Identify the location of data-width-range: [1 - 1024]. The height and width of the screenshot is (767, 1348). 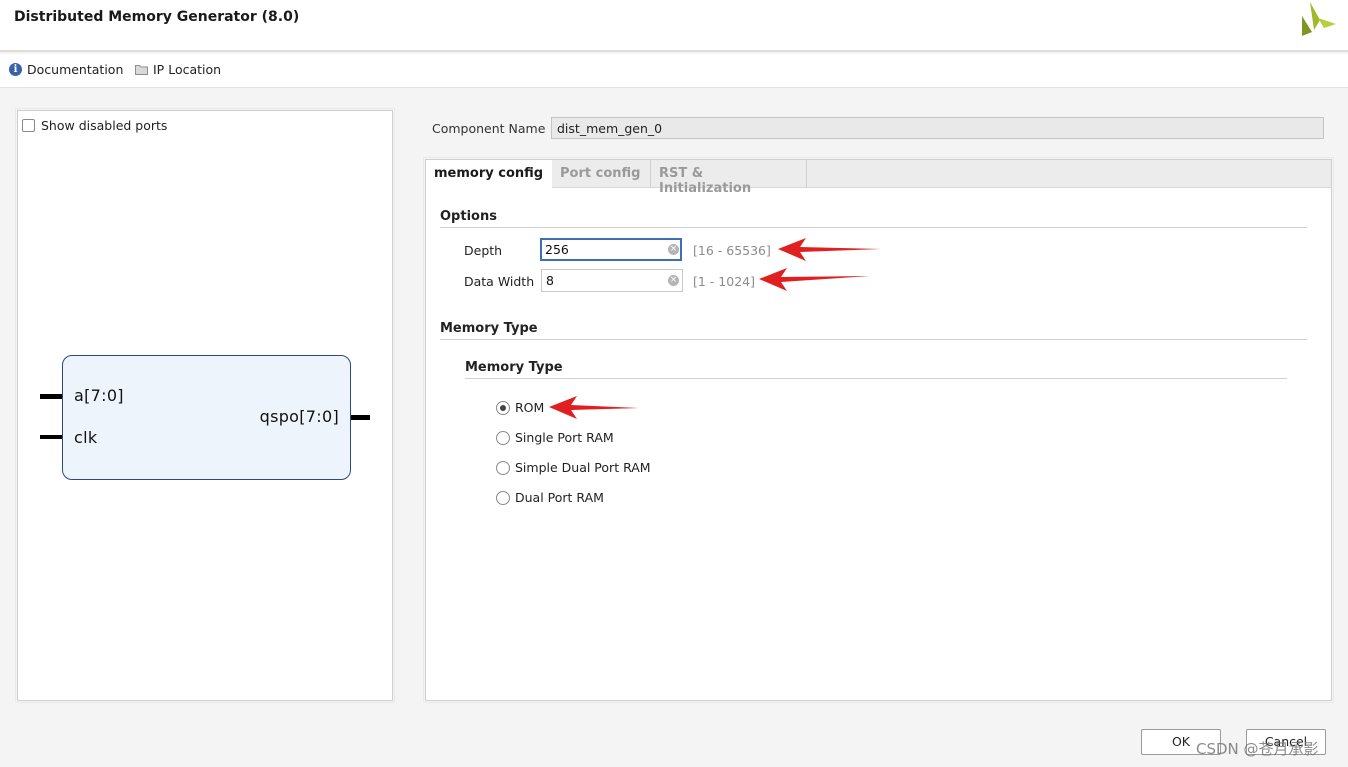
(724, 281).